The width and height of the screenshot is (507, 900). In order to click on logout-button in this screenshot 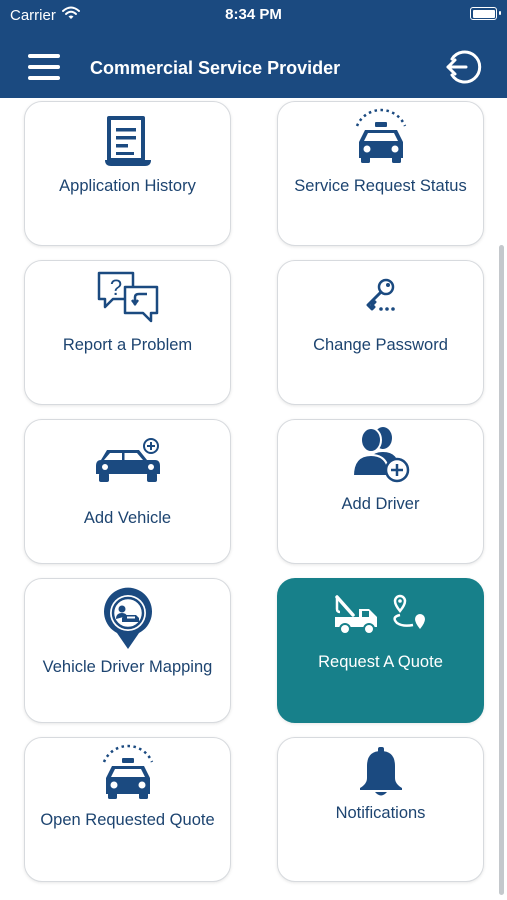, I will do `click(463, 67)`.